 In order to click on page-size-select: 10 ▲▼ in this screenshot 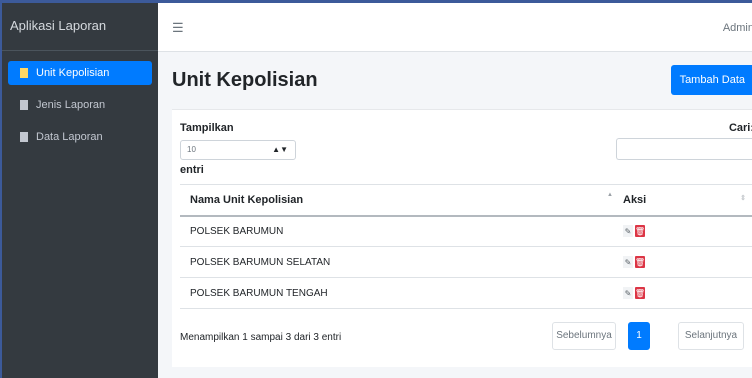, I will do `click(238, 150)`.